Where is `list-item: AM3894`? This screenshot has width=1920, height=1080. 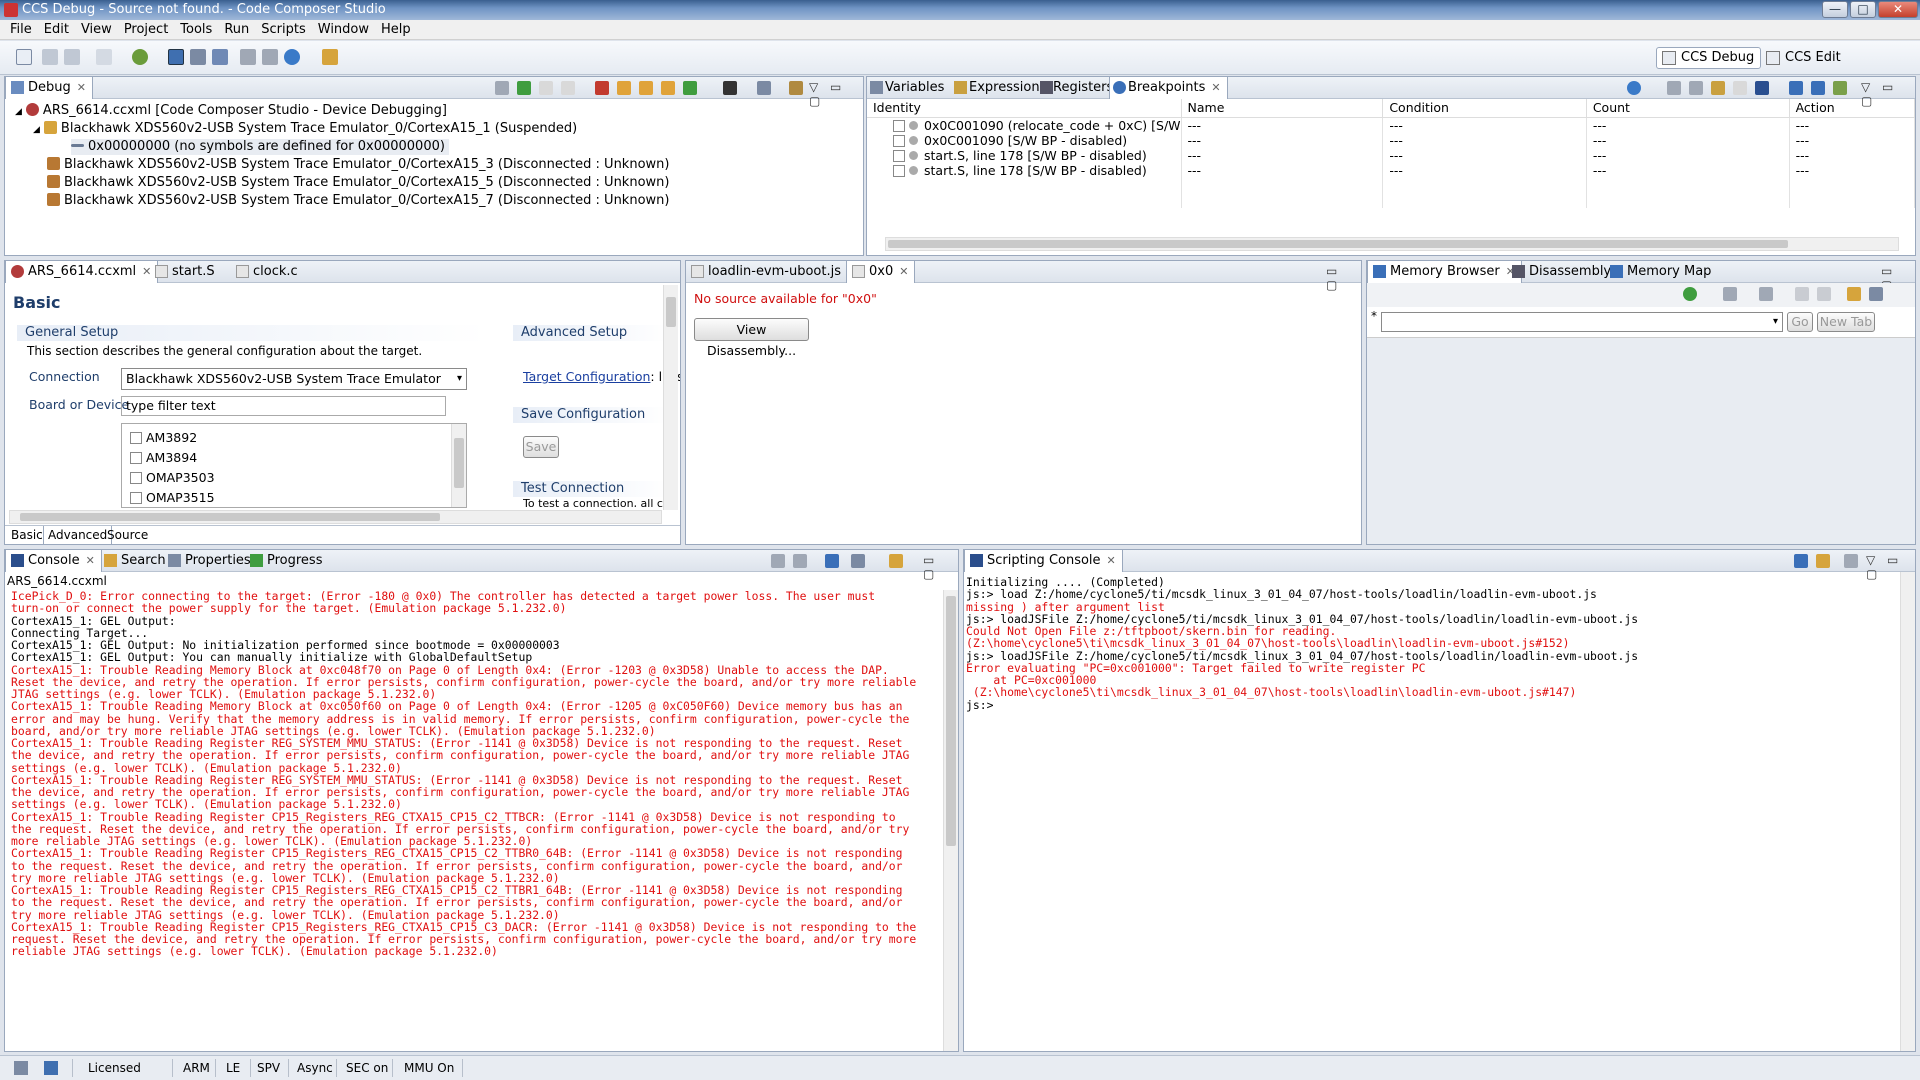
list-item: AM3894 is located at coordinates (163, 457).